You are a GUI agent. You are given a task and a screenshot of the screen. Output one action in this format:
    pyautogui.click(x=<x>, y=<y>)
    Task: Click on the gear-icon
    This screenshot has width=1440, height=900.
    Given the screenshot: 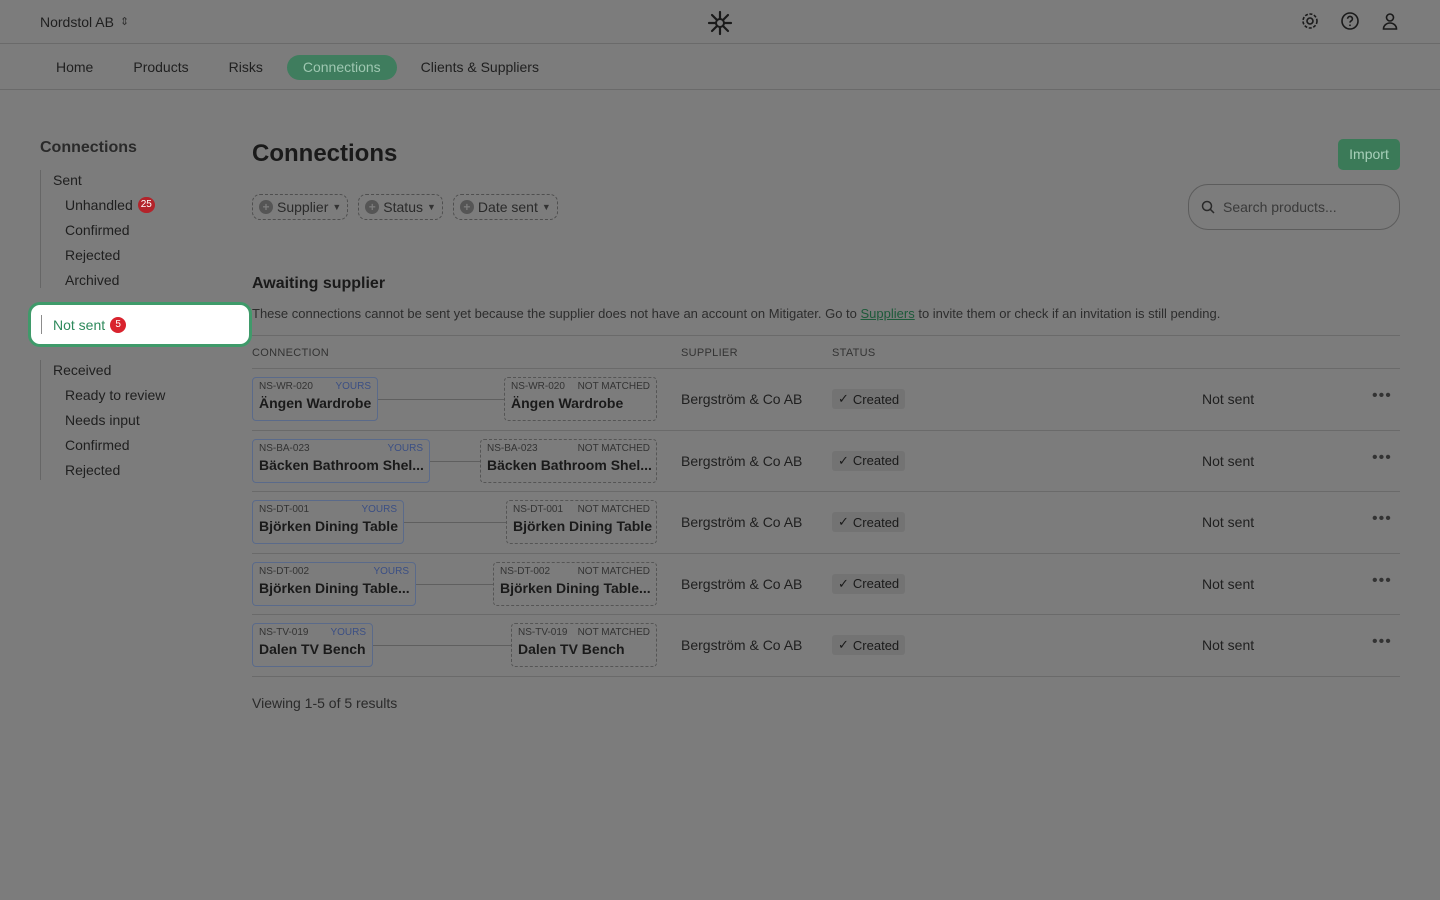 What is the action you would take?
    pyautogui.click(x=1310, y=21)
    